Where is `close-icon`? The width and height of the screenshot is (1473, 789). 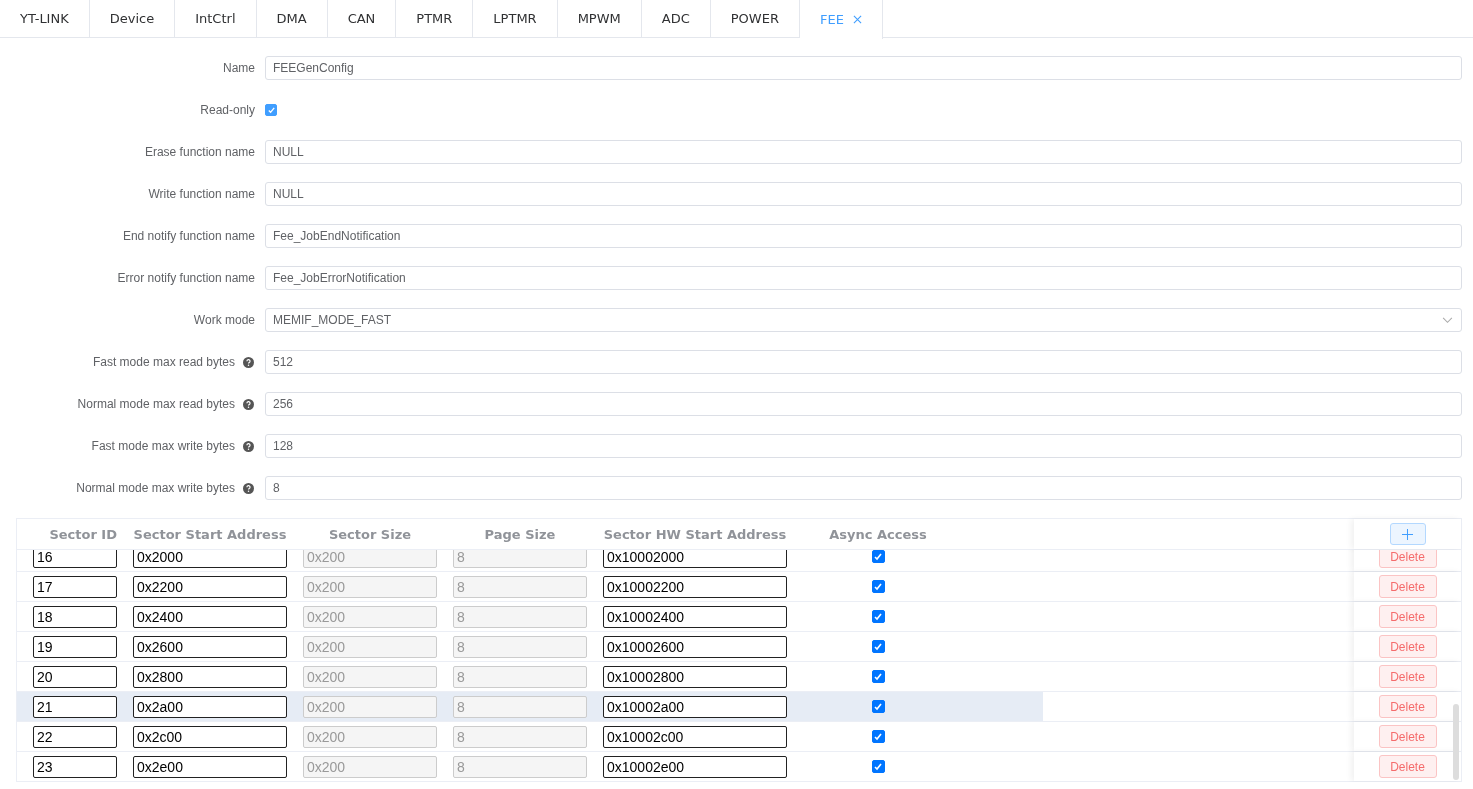 close-icon is located at coordinates (857, 19).